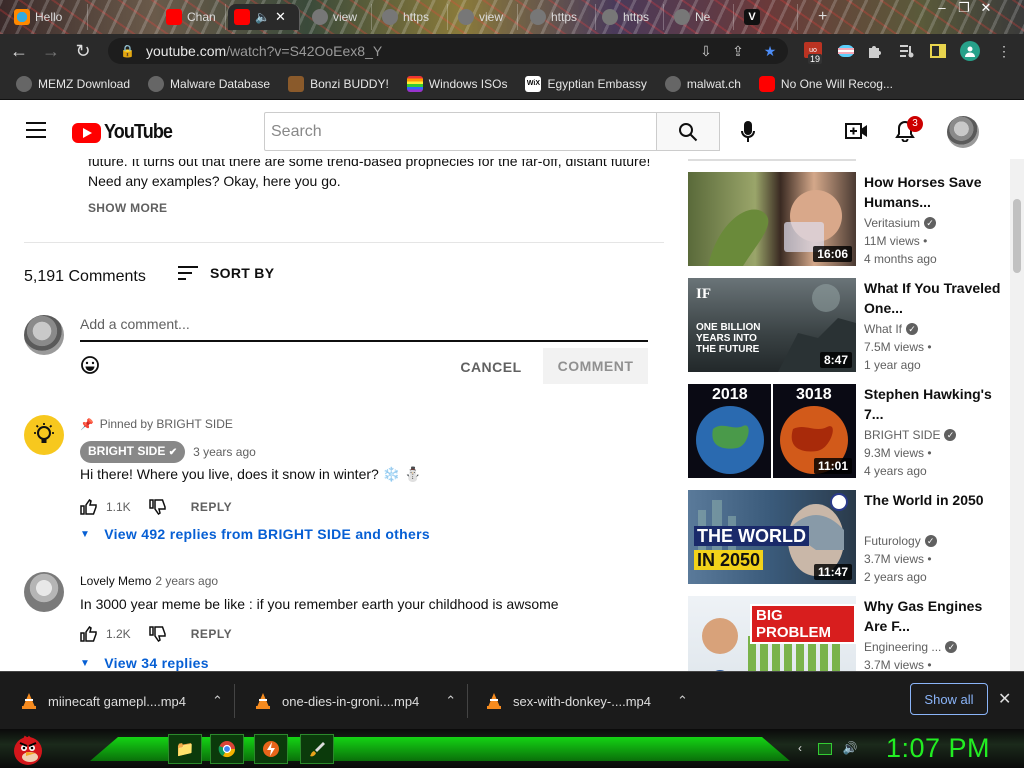 Image resolution: width=1024 pixels, height=768 pixels. I want to click on download-item: miinecaft gamepl....mp4 ⌃, so click(128, 701).